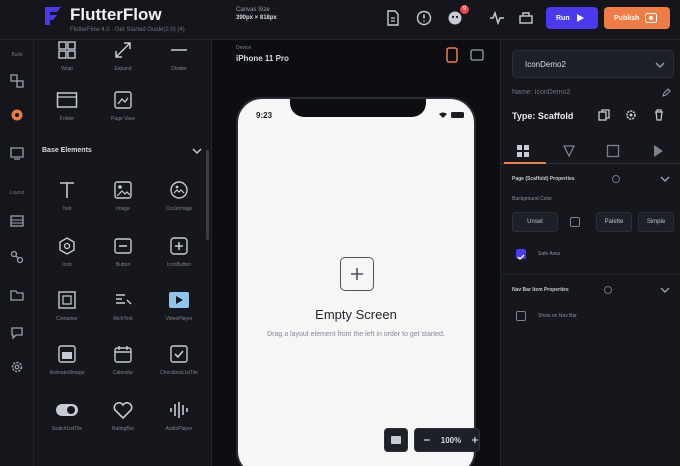 The height and width of the screenshot is (466, 680). What do you see at coordinates (358, 108) in the screenshot?
I see `phone-notch` at bounding box center [358, 108].